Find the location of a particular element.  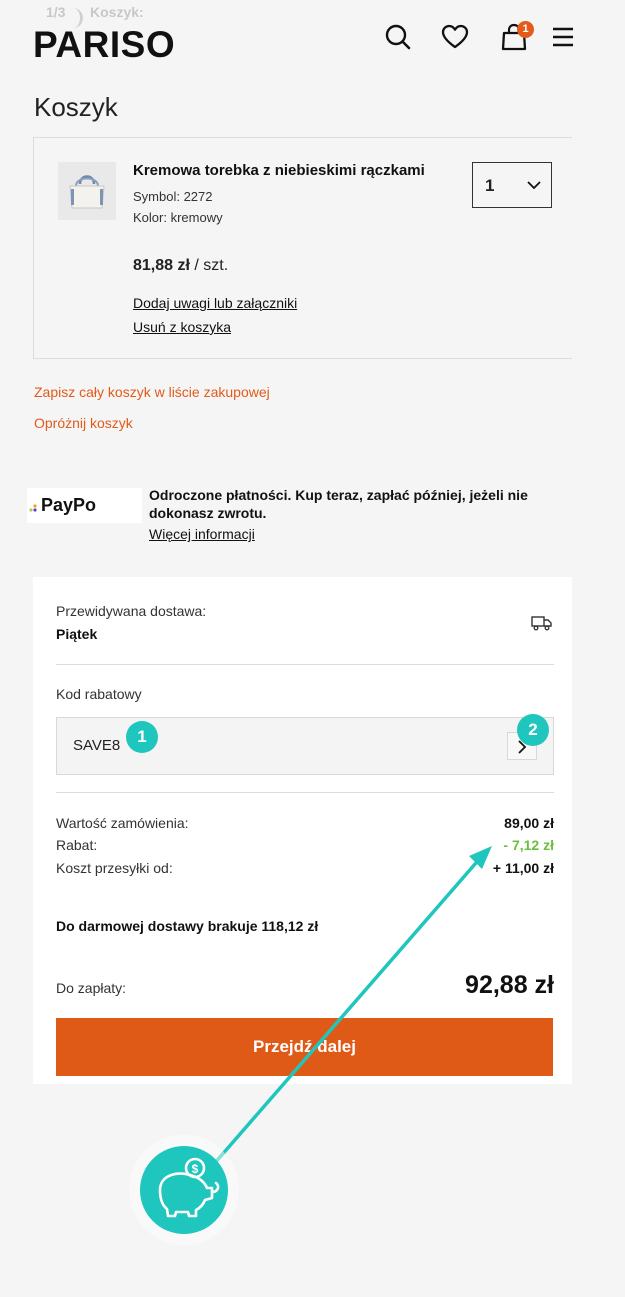

page-title: Koszyk is located at coordinates (76, 107).